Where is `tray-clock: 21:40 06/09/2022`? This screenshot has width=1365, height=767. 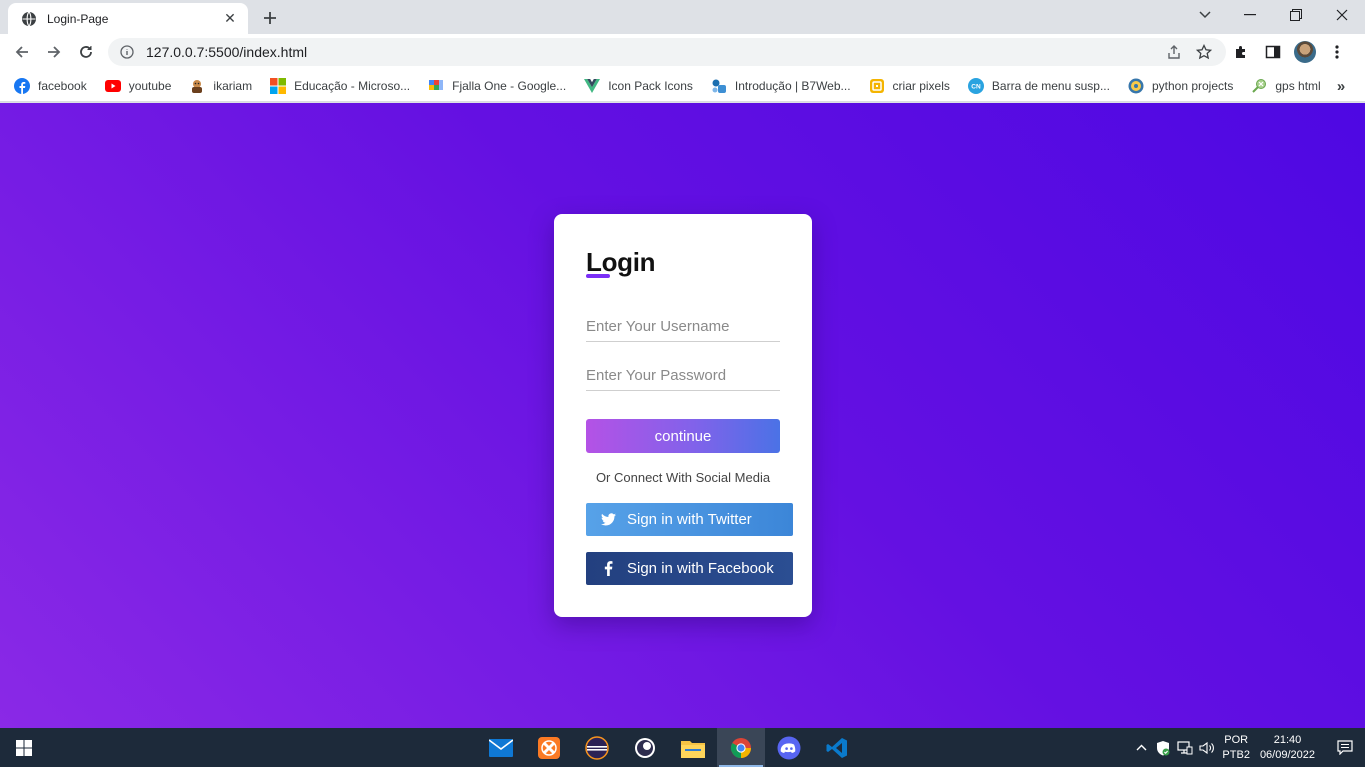 tray-clock: 21:40 06/09/2022 is located at coordinates (1287, 748).